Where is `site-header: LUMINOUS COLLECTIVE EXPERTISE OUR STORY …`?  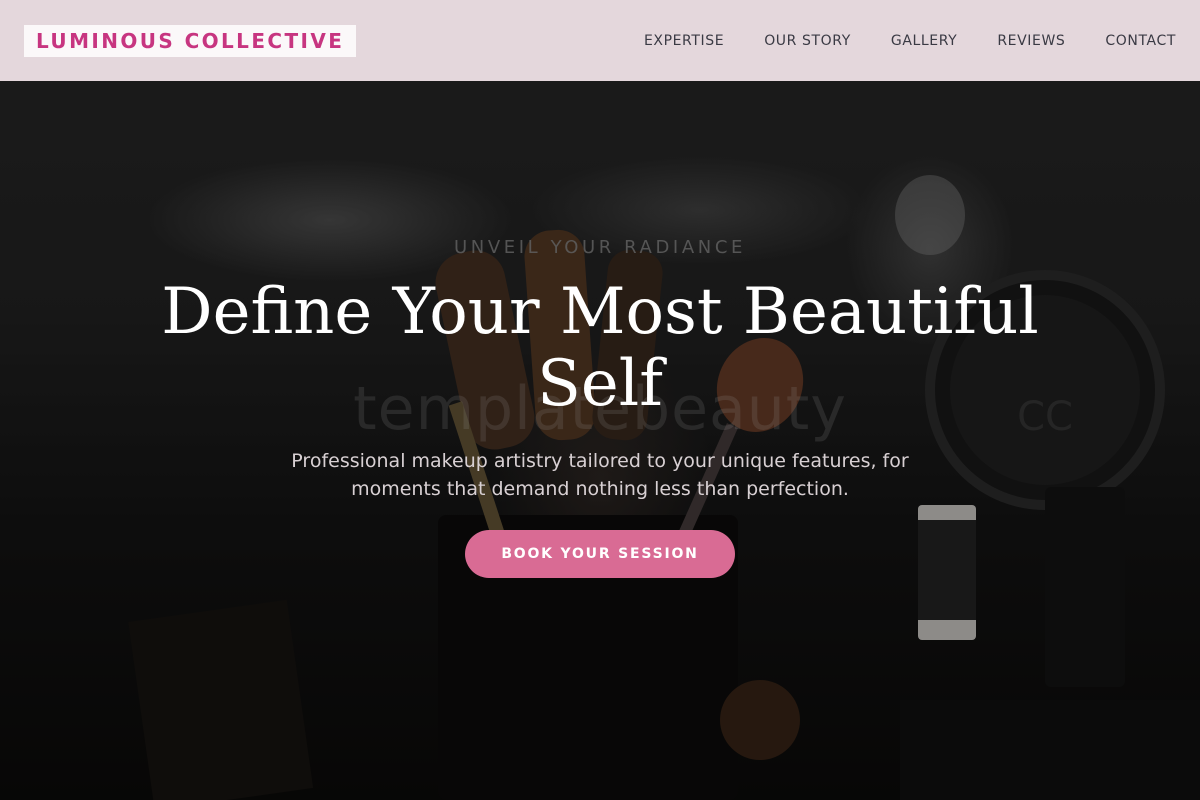
site-header: LUMINOUS COLLECTIVE EXPERTISE OUR STORY … is located at coordinates (600, 40).